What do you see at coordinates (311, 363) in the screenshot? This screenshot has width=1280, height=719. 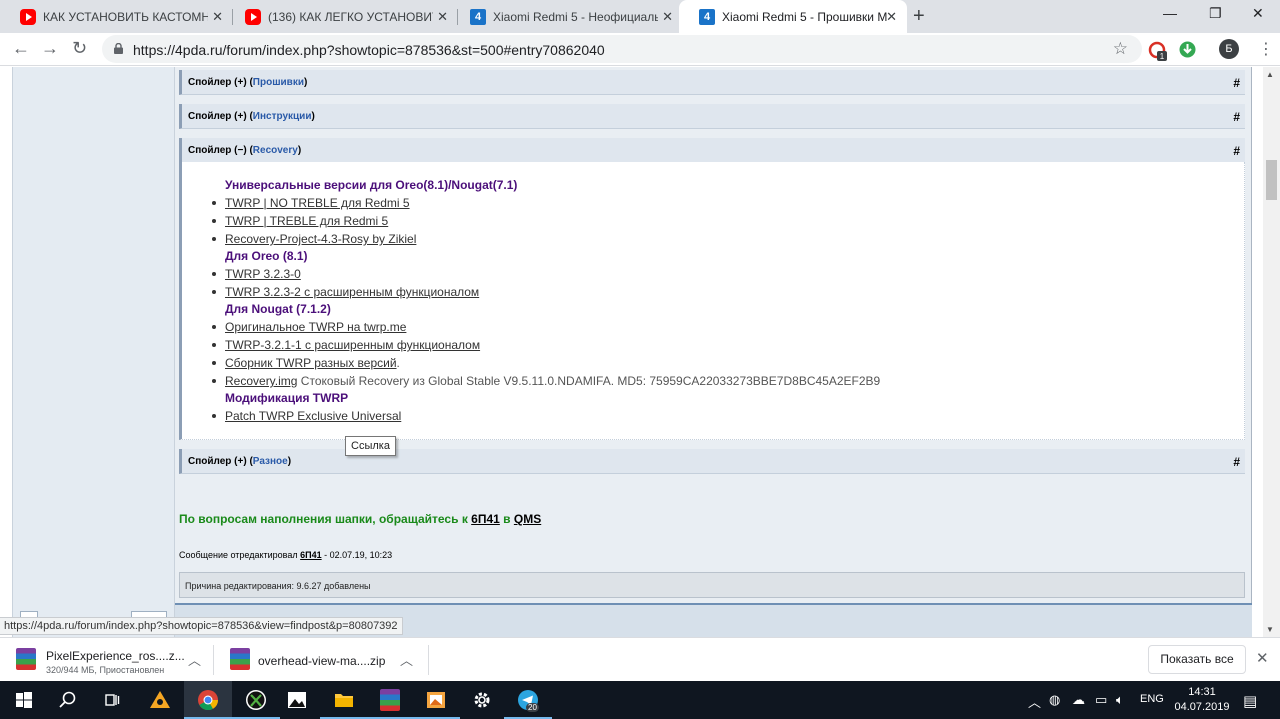 I see `link-twrp-collection: Сборник TWRP разных версий` at bounding box center [311, 363].